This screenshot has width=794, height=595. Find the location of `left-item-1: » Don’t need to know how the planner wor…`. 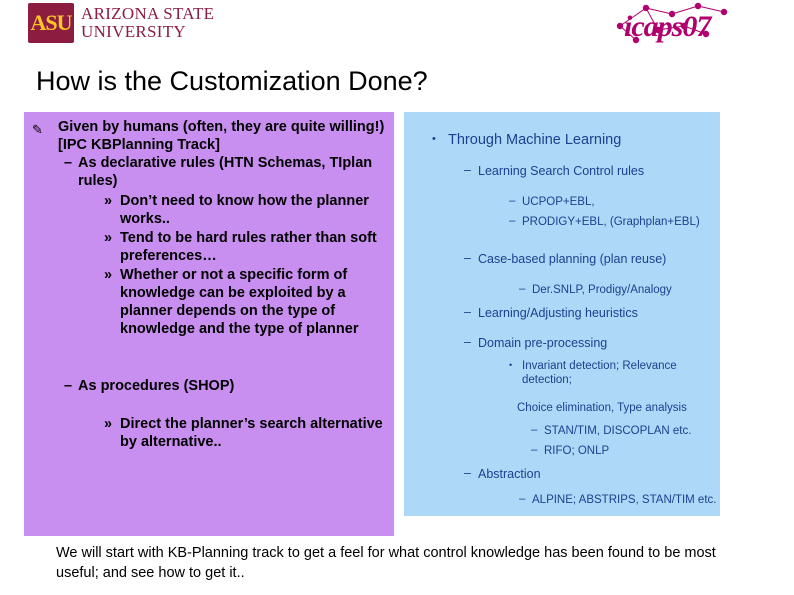

left-item-1: » Don’t need to know how the planner wor… is located at coordinates (248, 210).